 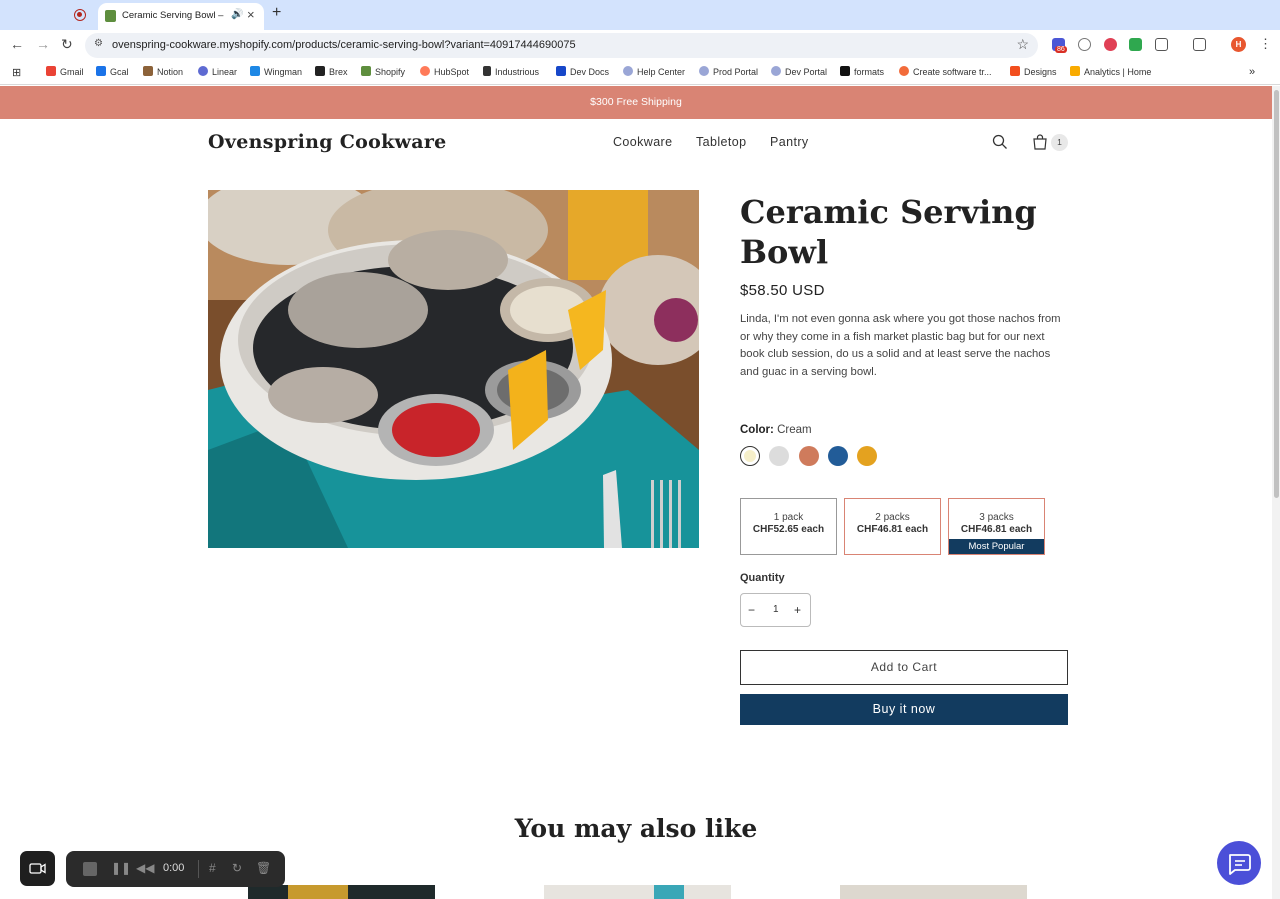 What do you see at coordinates (320, 71) in the screenshot?
I see `brex-icon` at bounding box center [320, 71].